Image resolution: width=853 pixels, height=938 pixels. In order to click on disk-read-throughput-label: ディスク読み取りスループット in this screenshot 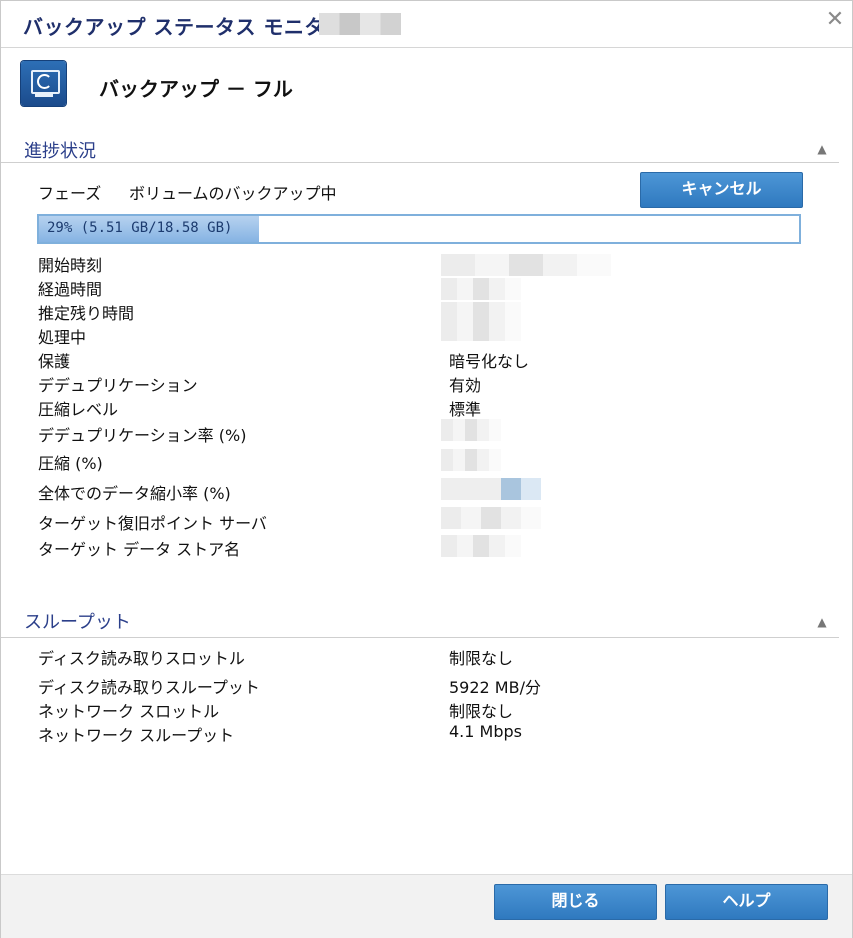, I will do `click(149, 687)`.